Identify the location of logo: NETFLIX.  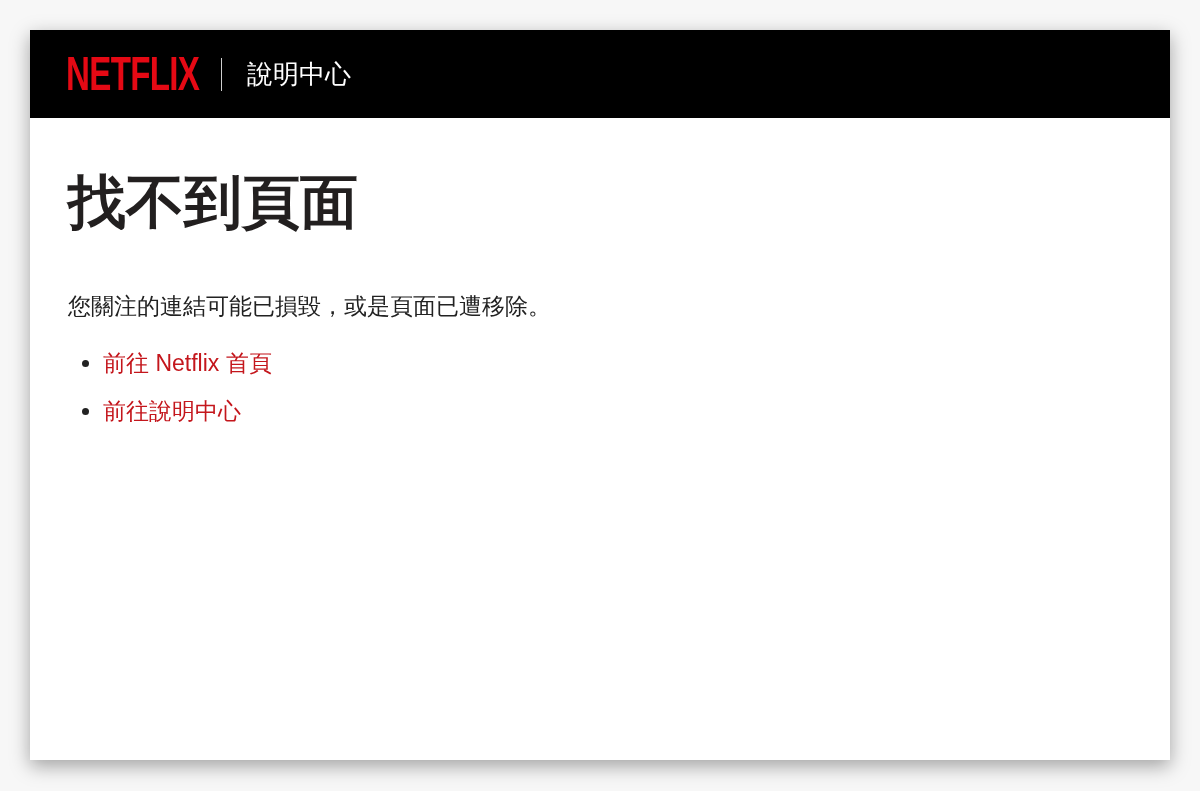
(133, 74).